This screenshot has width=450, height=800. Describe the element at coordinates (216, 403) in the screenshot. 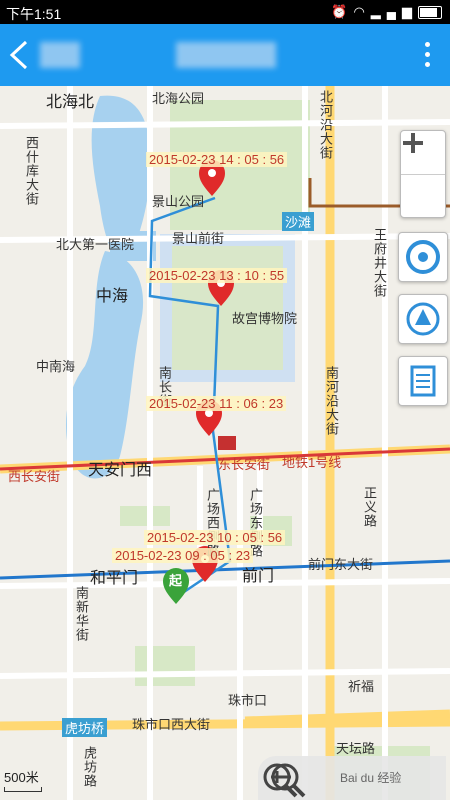

I see `timestamp-label: 2015-02-23 11 : 06 : 23` at that location.